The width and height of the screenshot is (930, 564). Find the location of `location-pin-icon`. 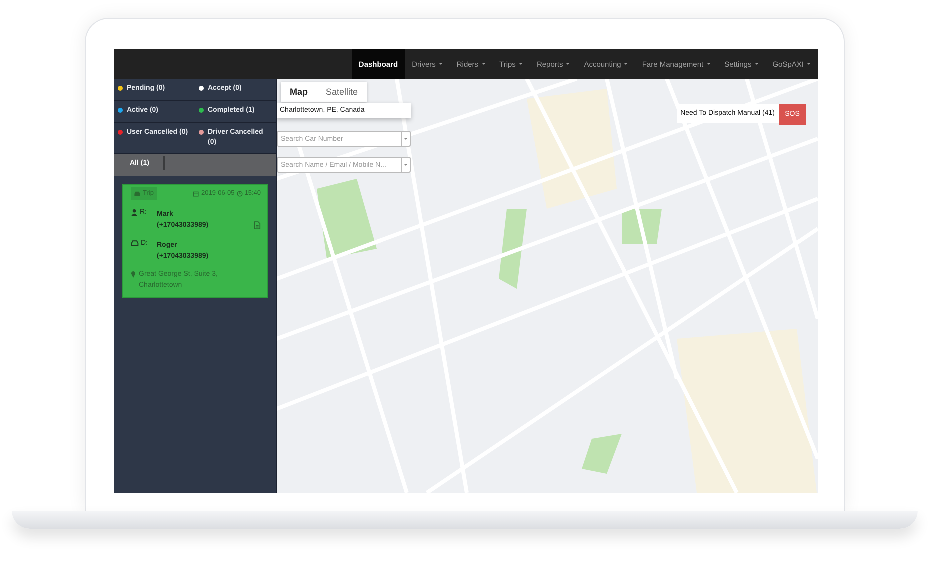

location-pin-icon is located at coordinates (133, 274).